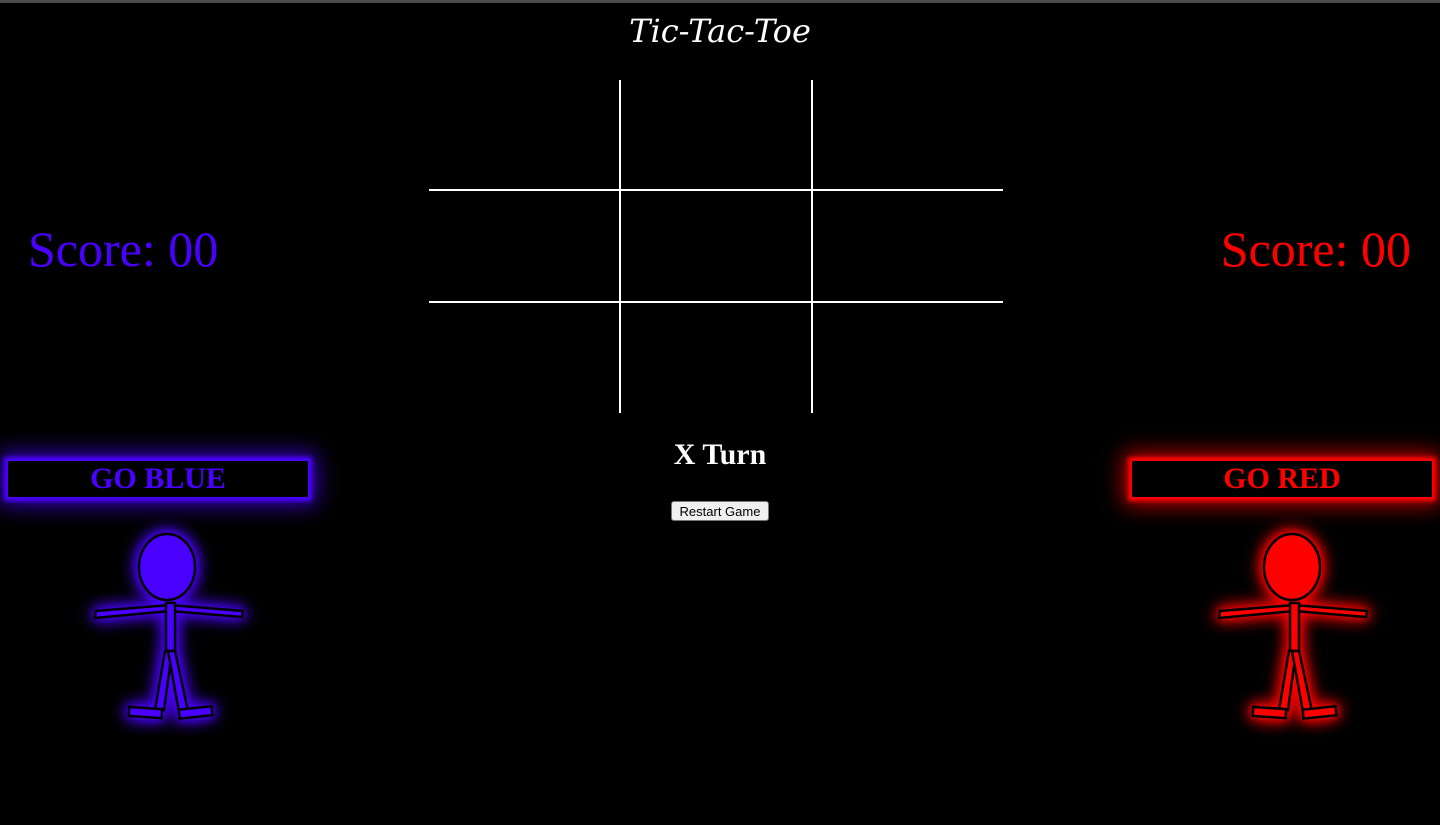 Image resolution: width=1440 pixels, height=825 pixels. Describe the element at coordinates (123, 249) in the screenshot. I see `blue-score: Score: 00` at that location.